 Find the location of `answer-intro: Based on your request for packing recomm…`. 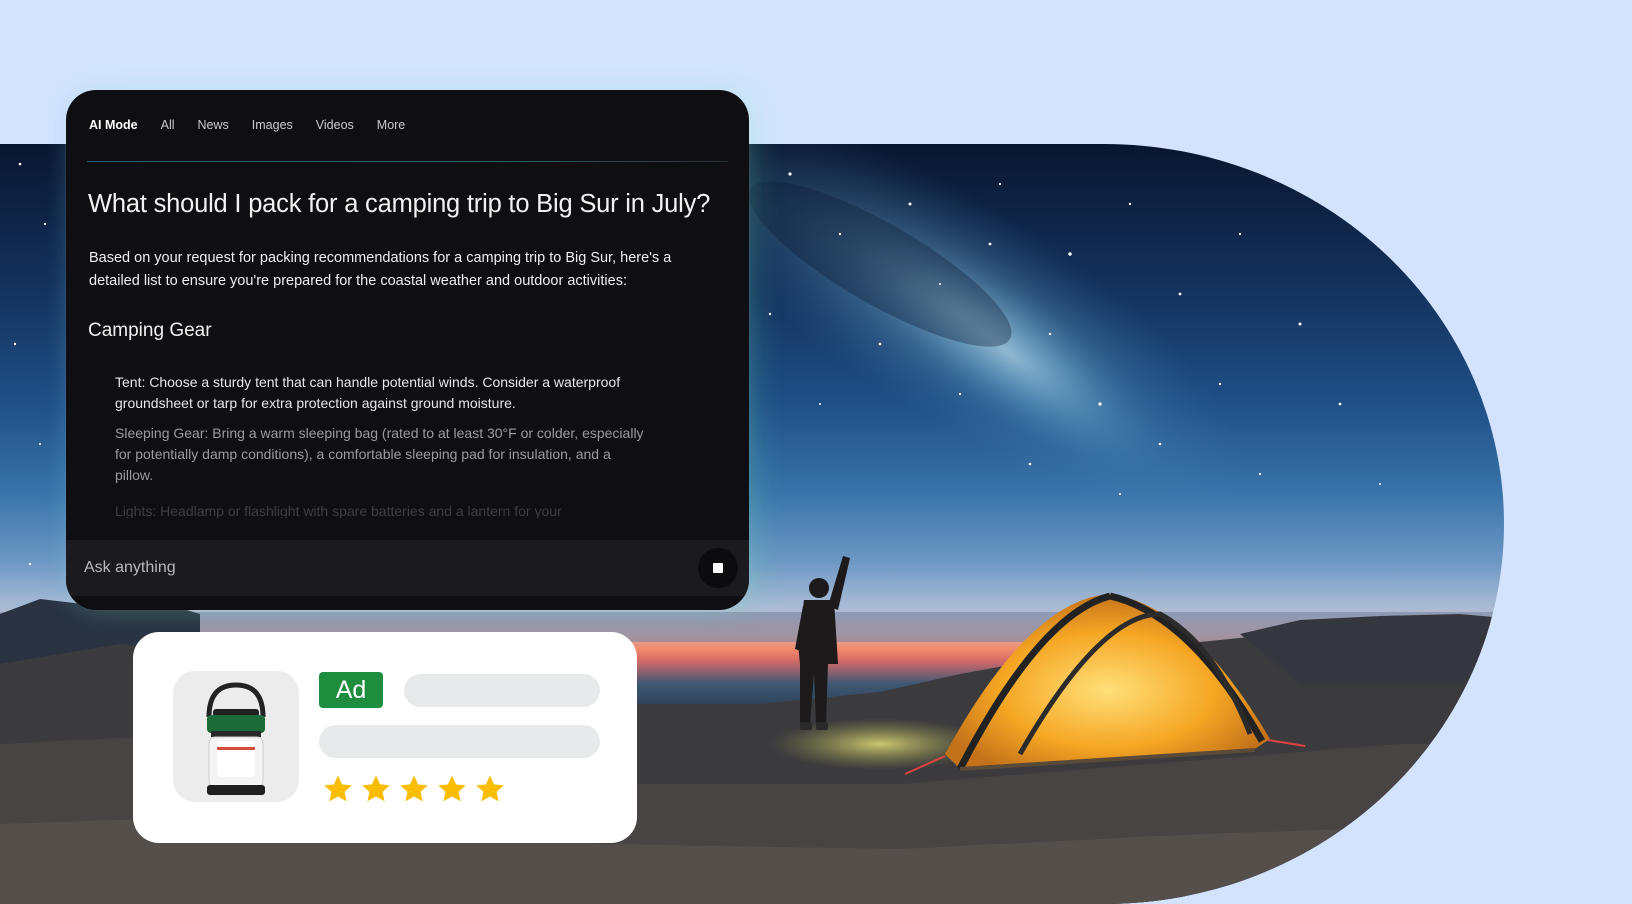

answer-intro: Based on your request for packing recomm… is located at coordinates (380, 269).